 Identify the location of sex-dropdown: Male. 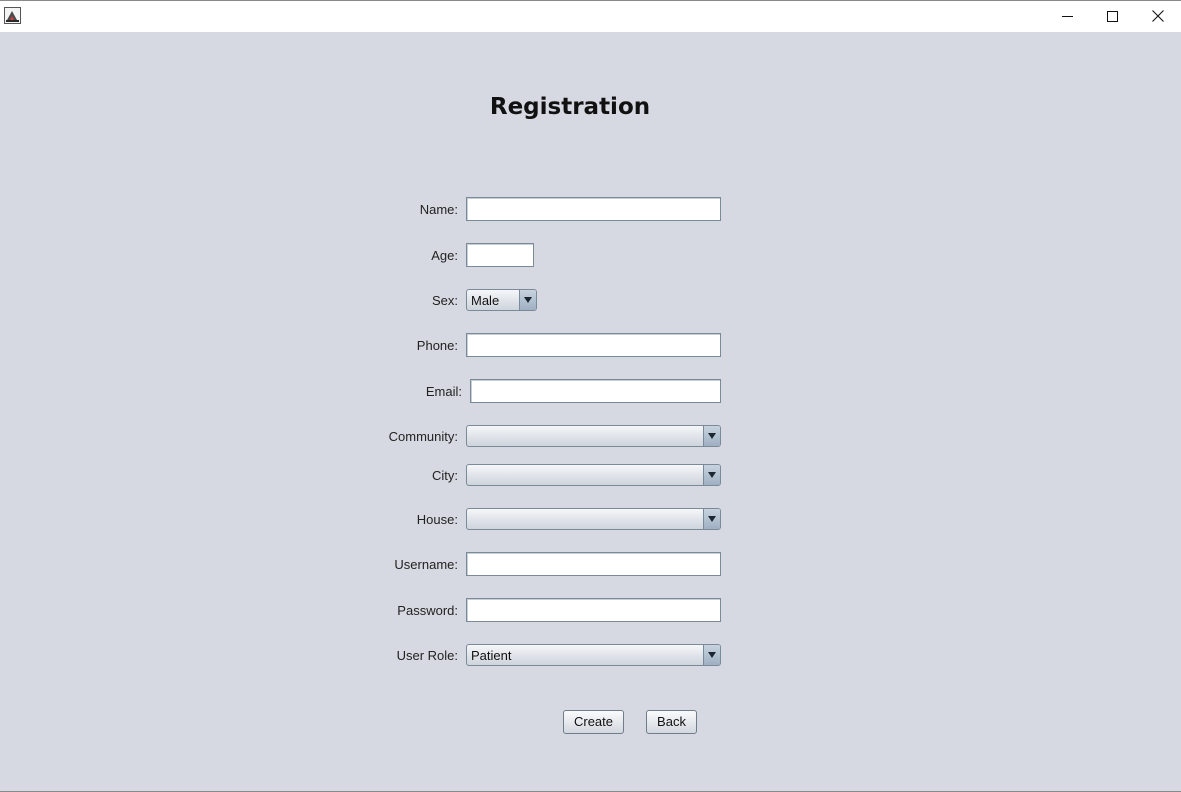
(501, 300).